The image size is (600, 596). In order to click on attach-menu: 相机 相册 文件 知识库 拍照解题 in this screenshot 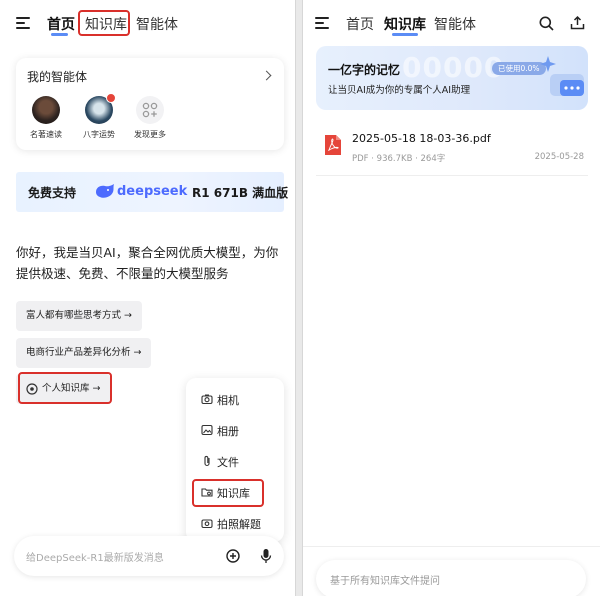, I will do `click(235, 460)`.